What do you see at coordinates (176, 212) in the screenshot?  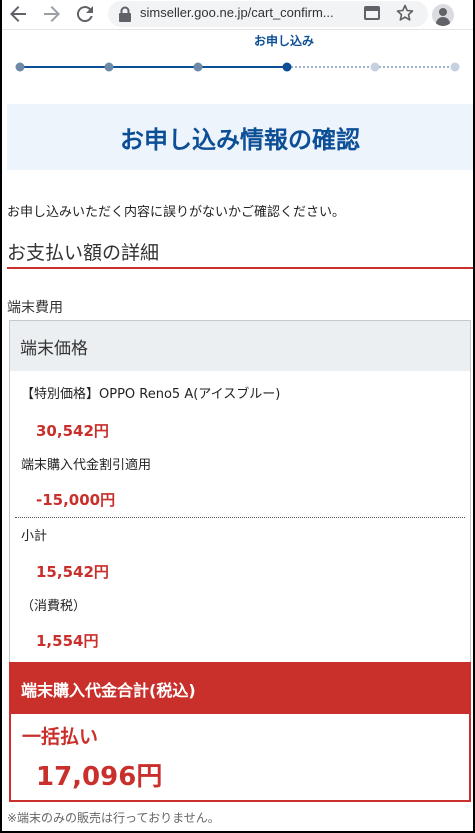 I see `intro-text: お申し込みいただく内容に誤りがないかご確認ください。` at bounding box center [176, 212].